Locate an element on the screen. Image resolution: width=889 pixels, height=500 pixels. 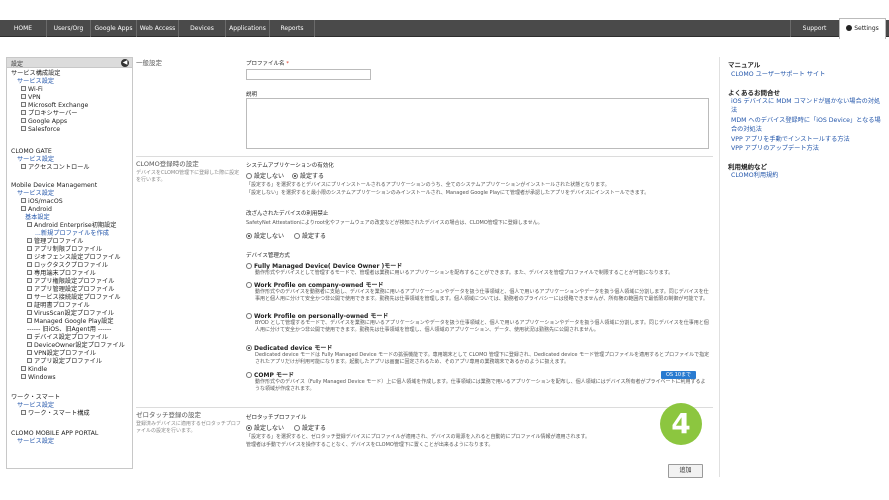
sidebar-item: Managed Google Play設定 is located at coordinates (70, 321).